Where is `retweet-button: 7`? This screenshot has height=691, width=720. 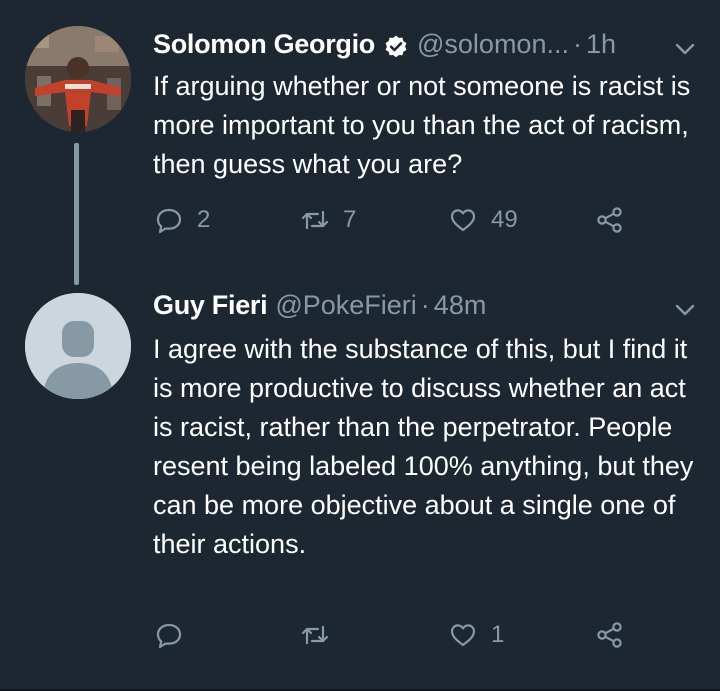 retweet-button: 7 is located at coordinates (328, 220).